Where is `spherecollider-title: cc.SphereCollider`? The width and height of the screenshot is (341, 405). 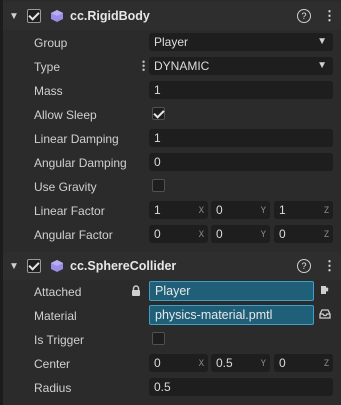
spherecollider-title: cc.SphereCollider is located at coordinates (123, 266).